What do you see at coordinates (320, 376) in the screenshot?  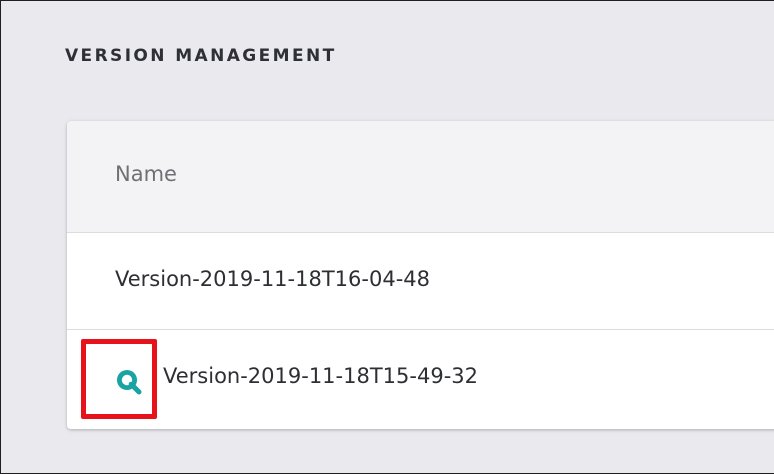 I see `version-name: Version-2019-11-18T15-49-32` at bounding box center [320, 376].